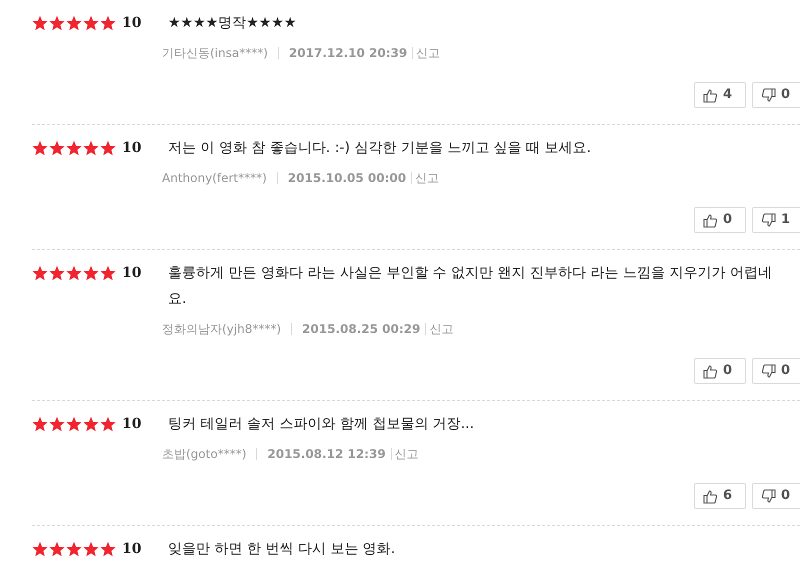  I want to click on review-text: 잊을만 하면 한 번씩 다시 보는 영화., so click(282, 549).